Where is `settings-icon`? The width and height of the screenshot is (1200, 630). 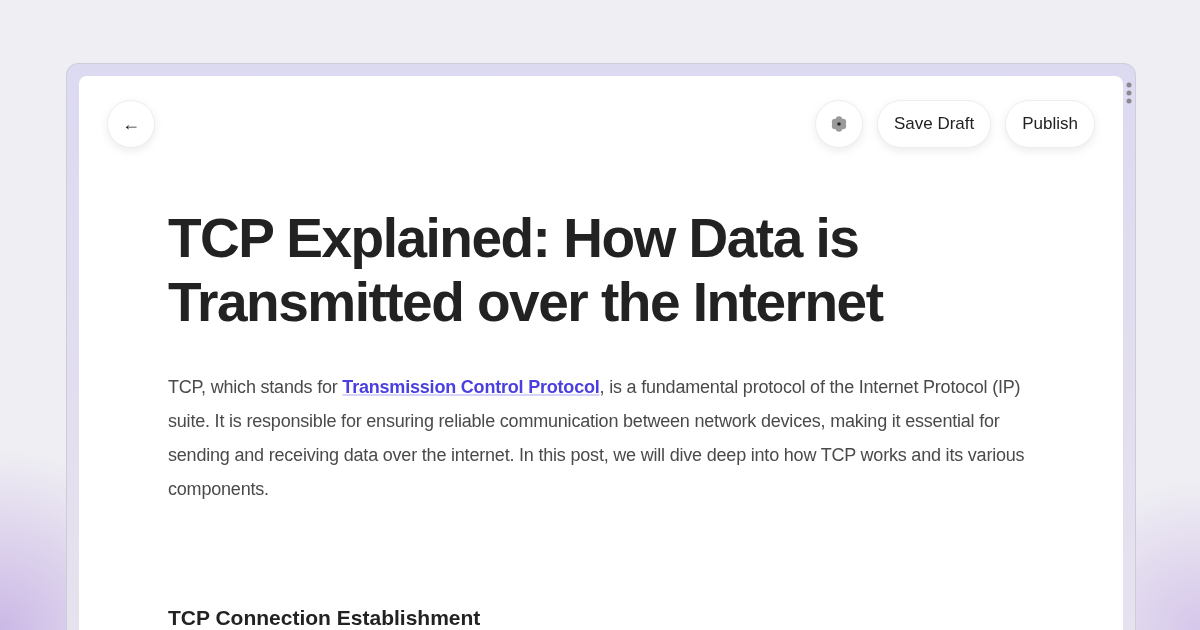 settings-icon is located at coordinates (838, 124).